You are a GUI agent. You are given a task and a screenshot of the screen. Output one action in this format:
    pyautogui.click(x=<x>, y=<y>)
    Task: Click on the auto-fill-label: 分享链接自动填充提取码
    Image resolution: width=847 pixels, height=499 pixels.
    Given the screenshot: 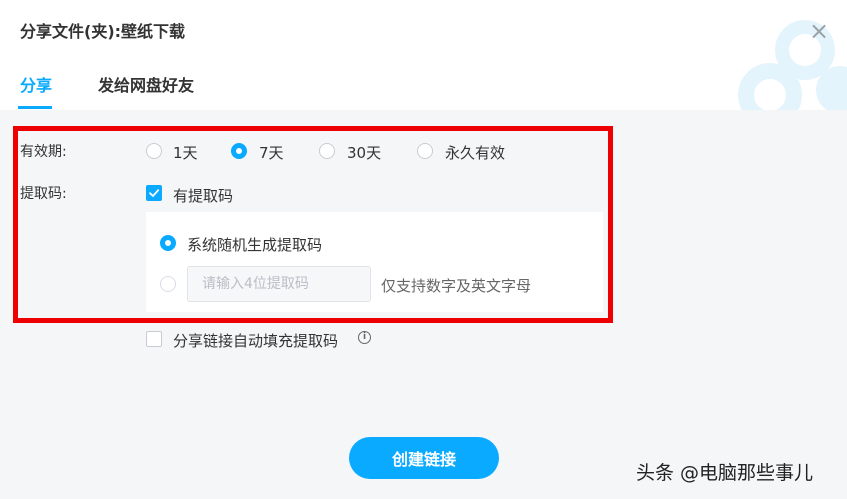 What is the action you would take?
    pyautogui.click(x=255, y=340)
    